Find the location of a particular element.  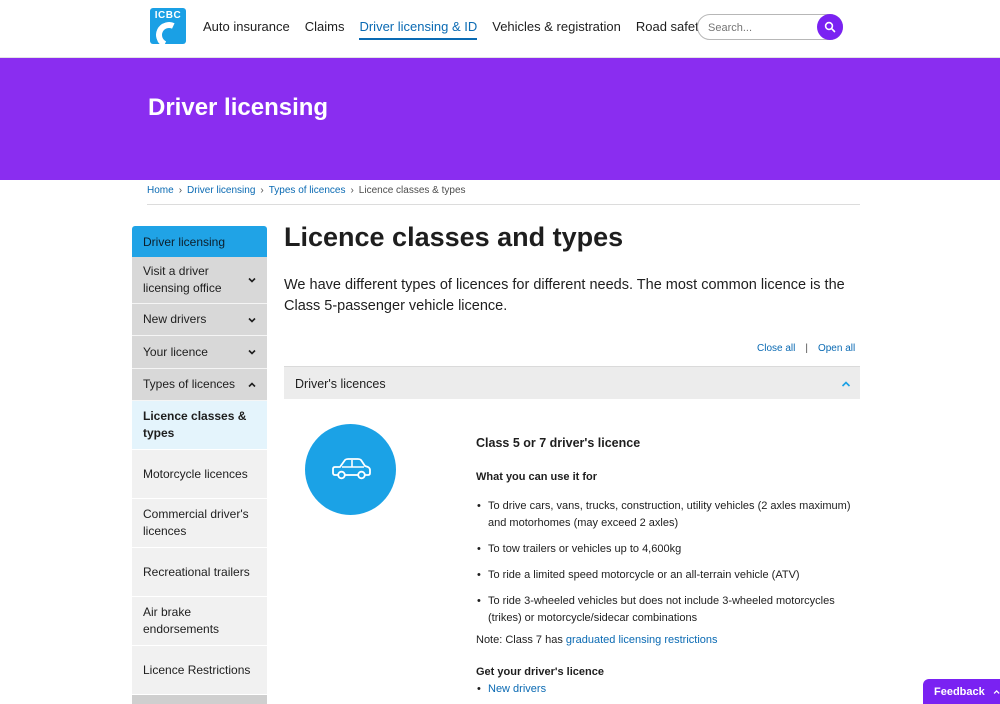

car-icon-badge is located at coordinates (350, 469).